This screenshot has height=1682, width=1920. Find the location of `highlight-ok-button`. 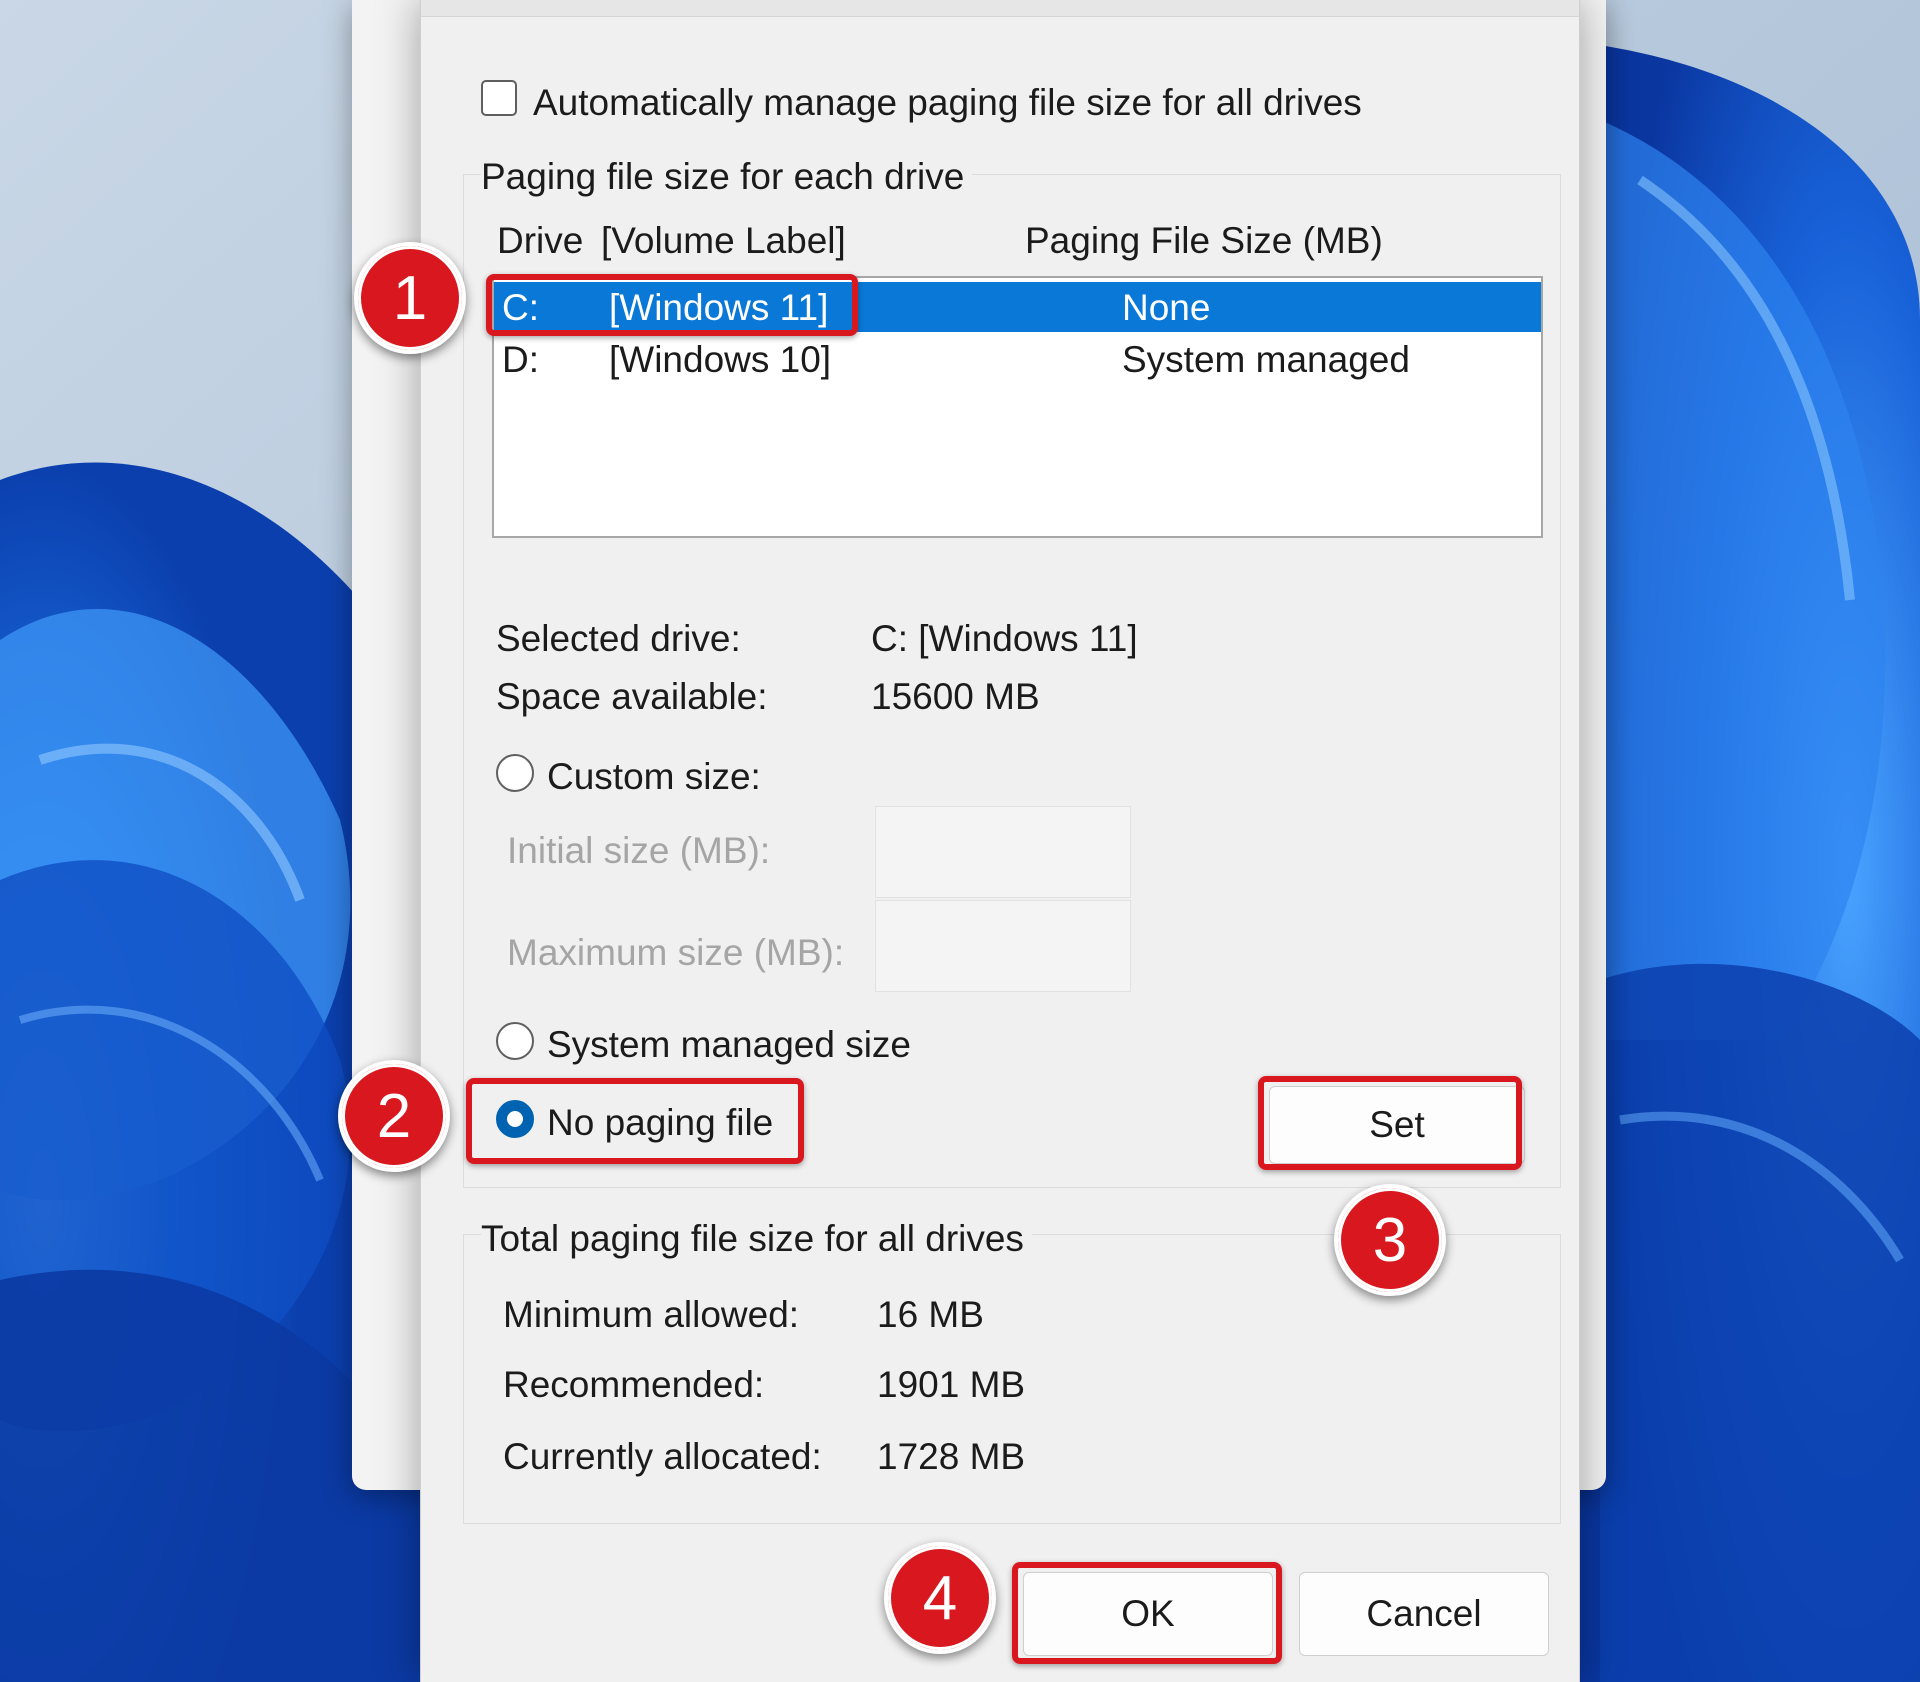

highlight-ok-button is located at coordinates (1147, 1613).